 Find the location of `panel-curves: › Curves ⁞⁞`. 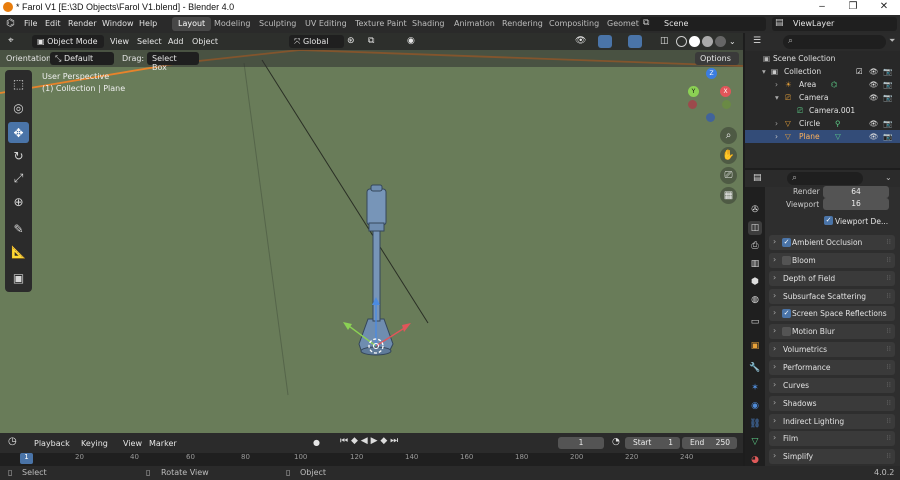

panel-curves: › Curves ⁞⁞ is located at coordinates (832, 385).